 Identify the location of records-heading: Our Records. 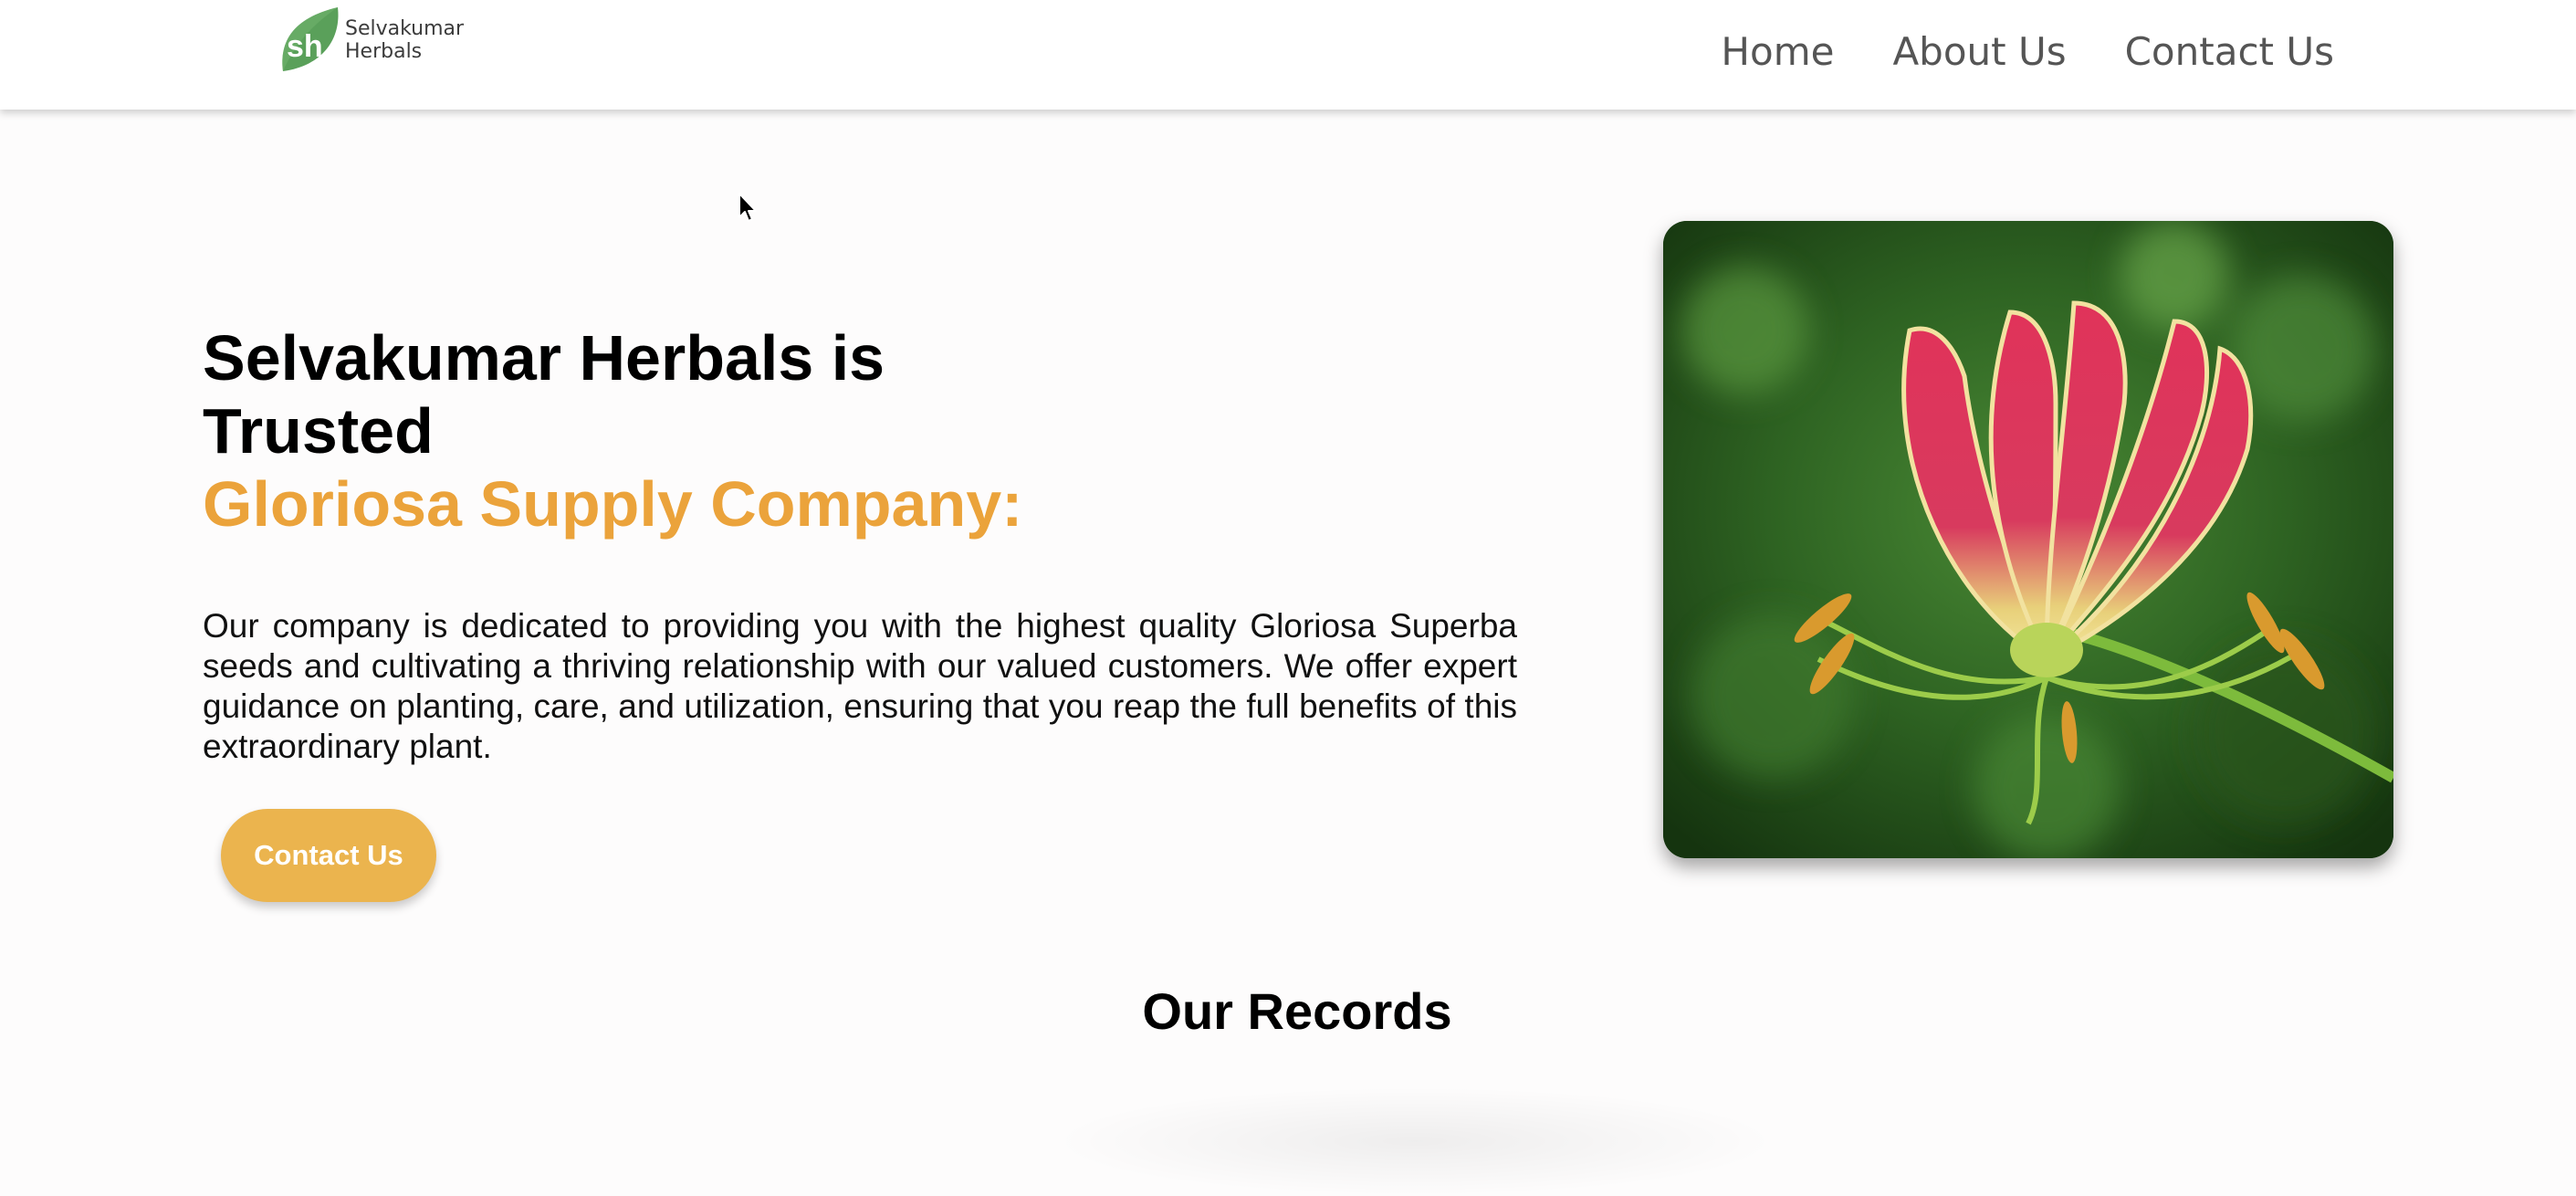
(1288, 1012).